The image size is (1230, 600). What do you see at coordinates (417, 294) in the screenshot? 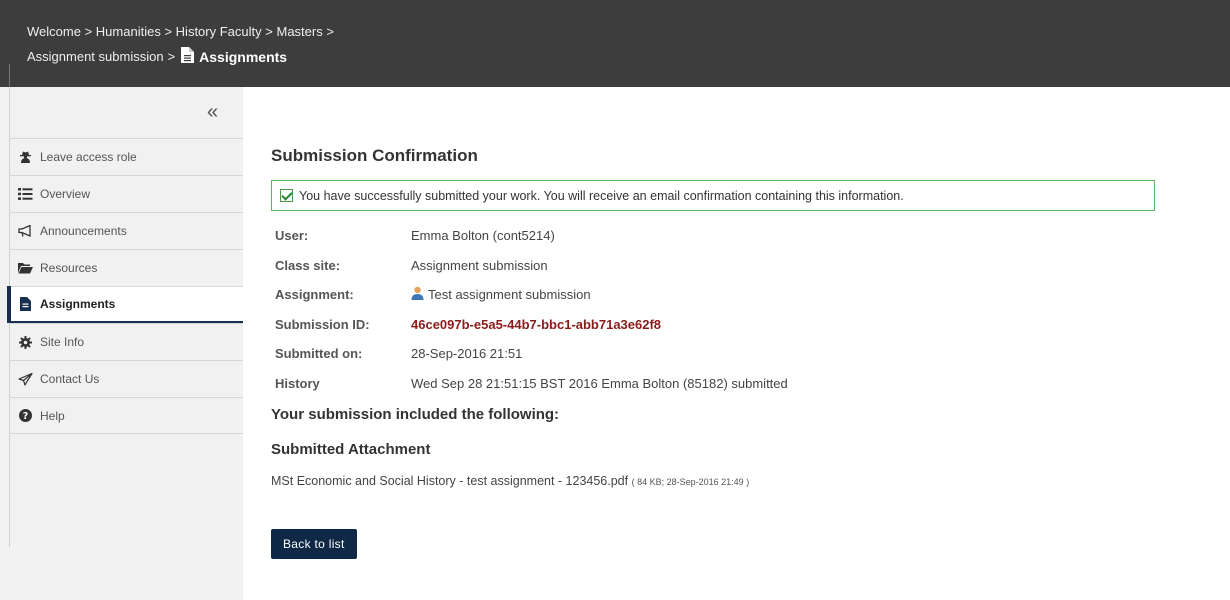
I see `user-icon` at bounding box center [417, 294].